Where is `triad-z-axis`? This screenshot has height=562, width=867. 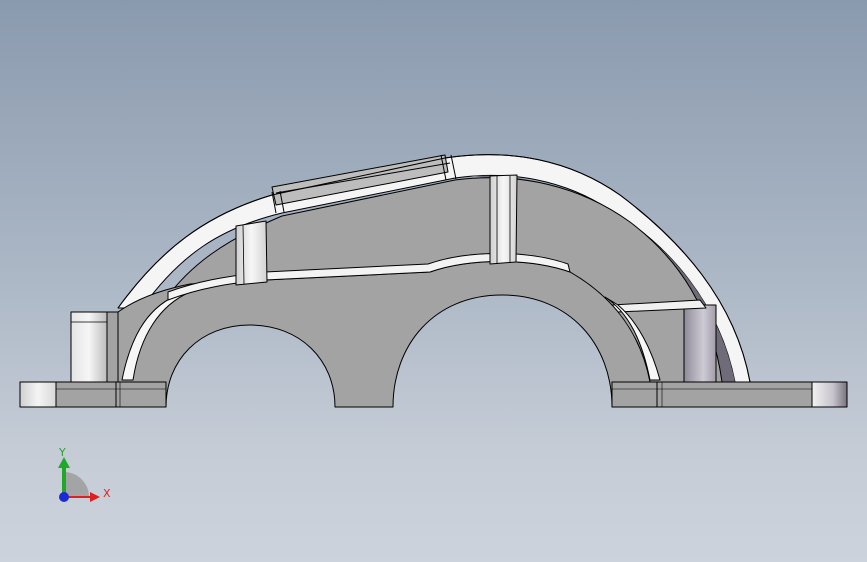 triad-z-axis is located at coordinates (64, 497).